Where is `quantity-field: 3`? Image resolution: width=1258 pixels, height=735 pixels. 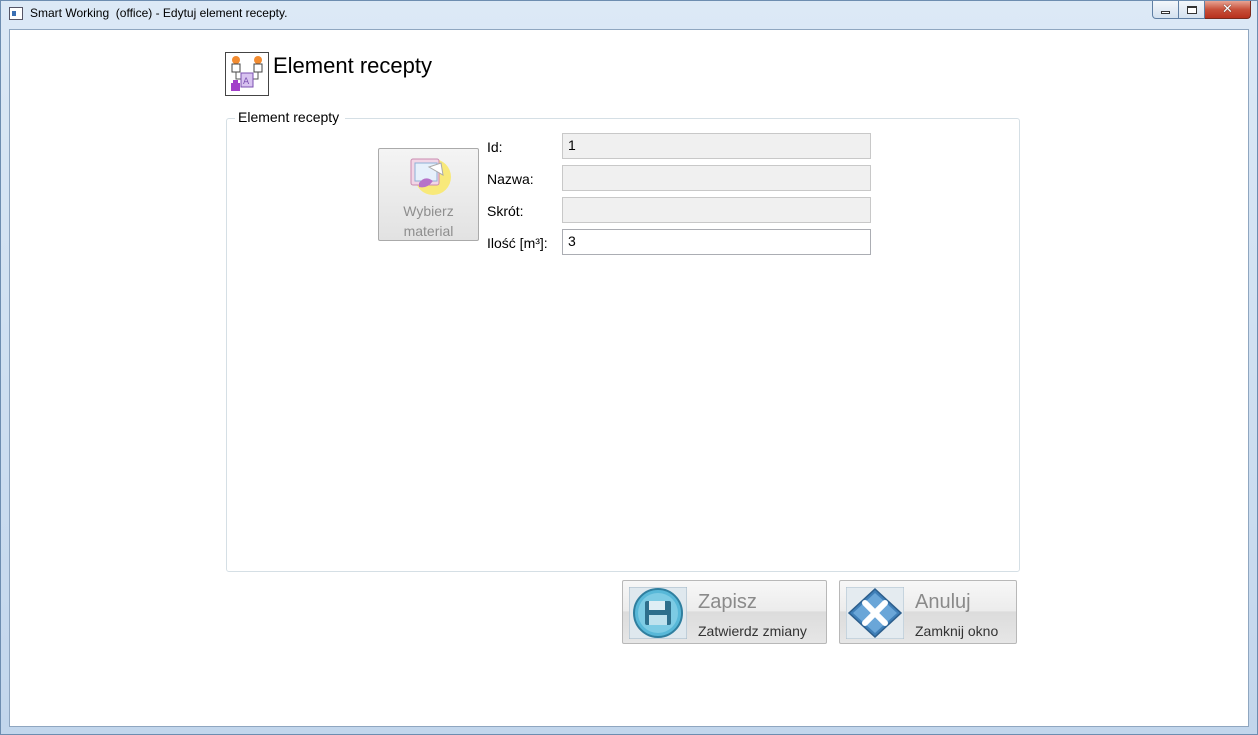
quantity-field: 3 is located at coordinates (716, 242).